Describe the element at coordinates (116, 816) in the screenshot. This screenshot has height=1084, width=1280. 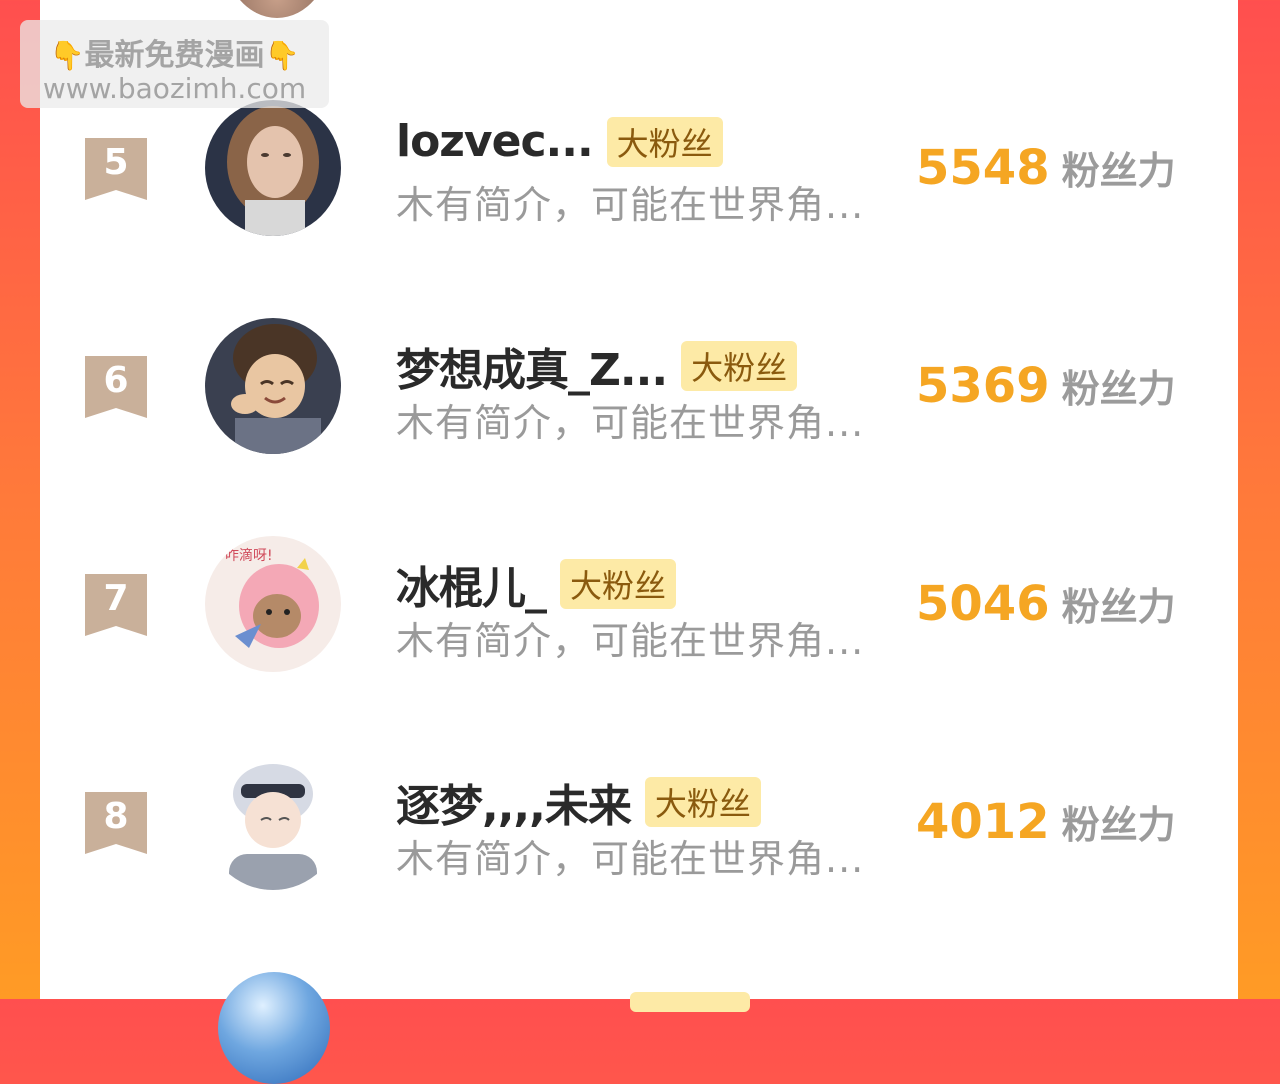
I see `rank-number: 8` at that location.